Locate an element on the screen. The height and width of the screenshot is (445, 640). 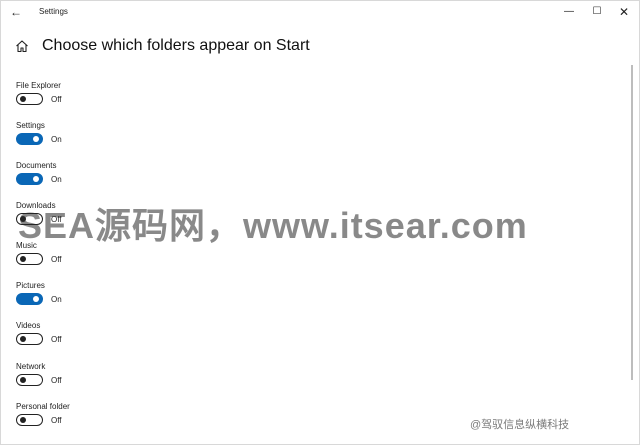
title-bar: ← Settings — ☐ ✕ is located at coordinates (320, 12).